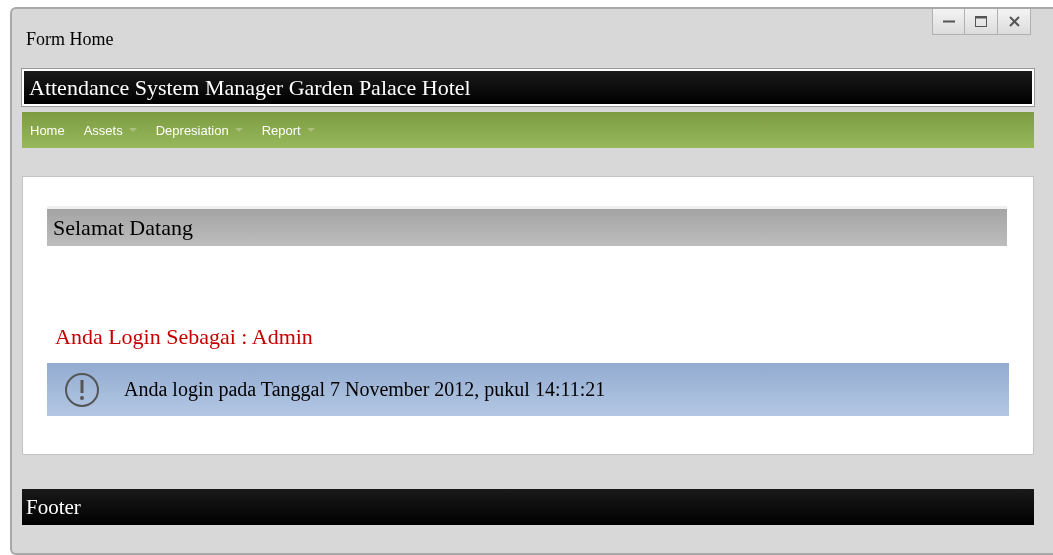  I want to click on close-button, so click(1014, 22).